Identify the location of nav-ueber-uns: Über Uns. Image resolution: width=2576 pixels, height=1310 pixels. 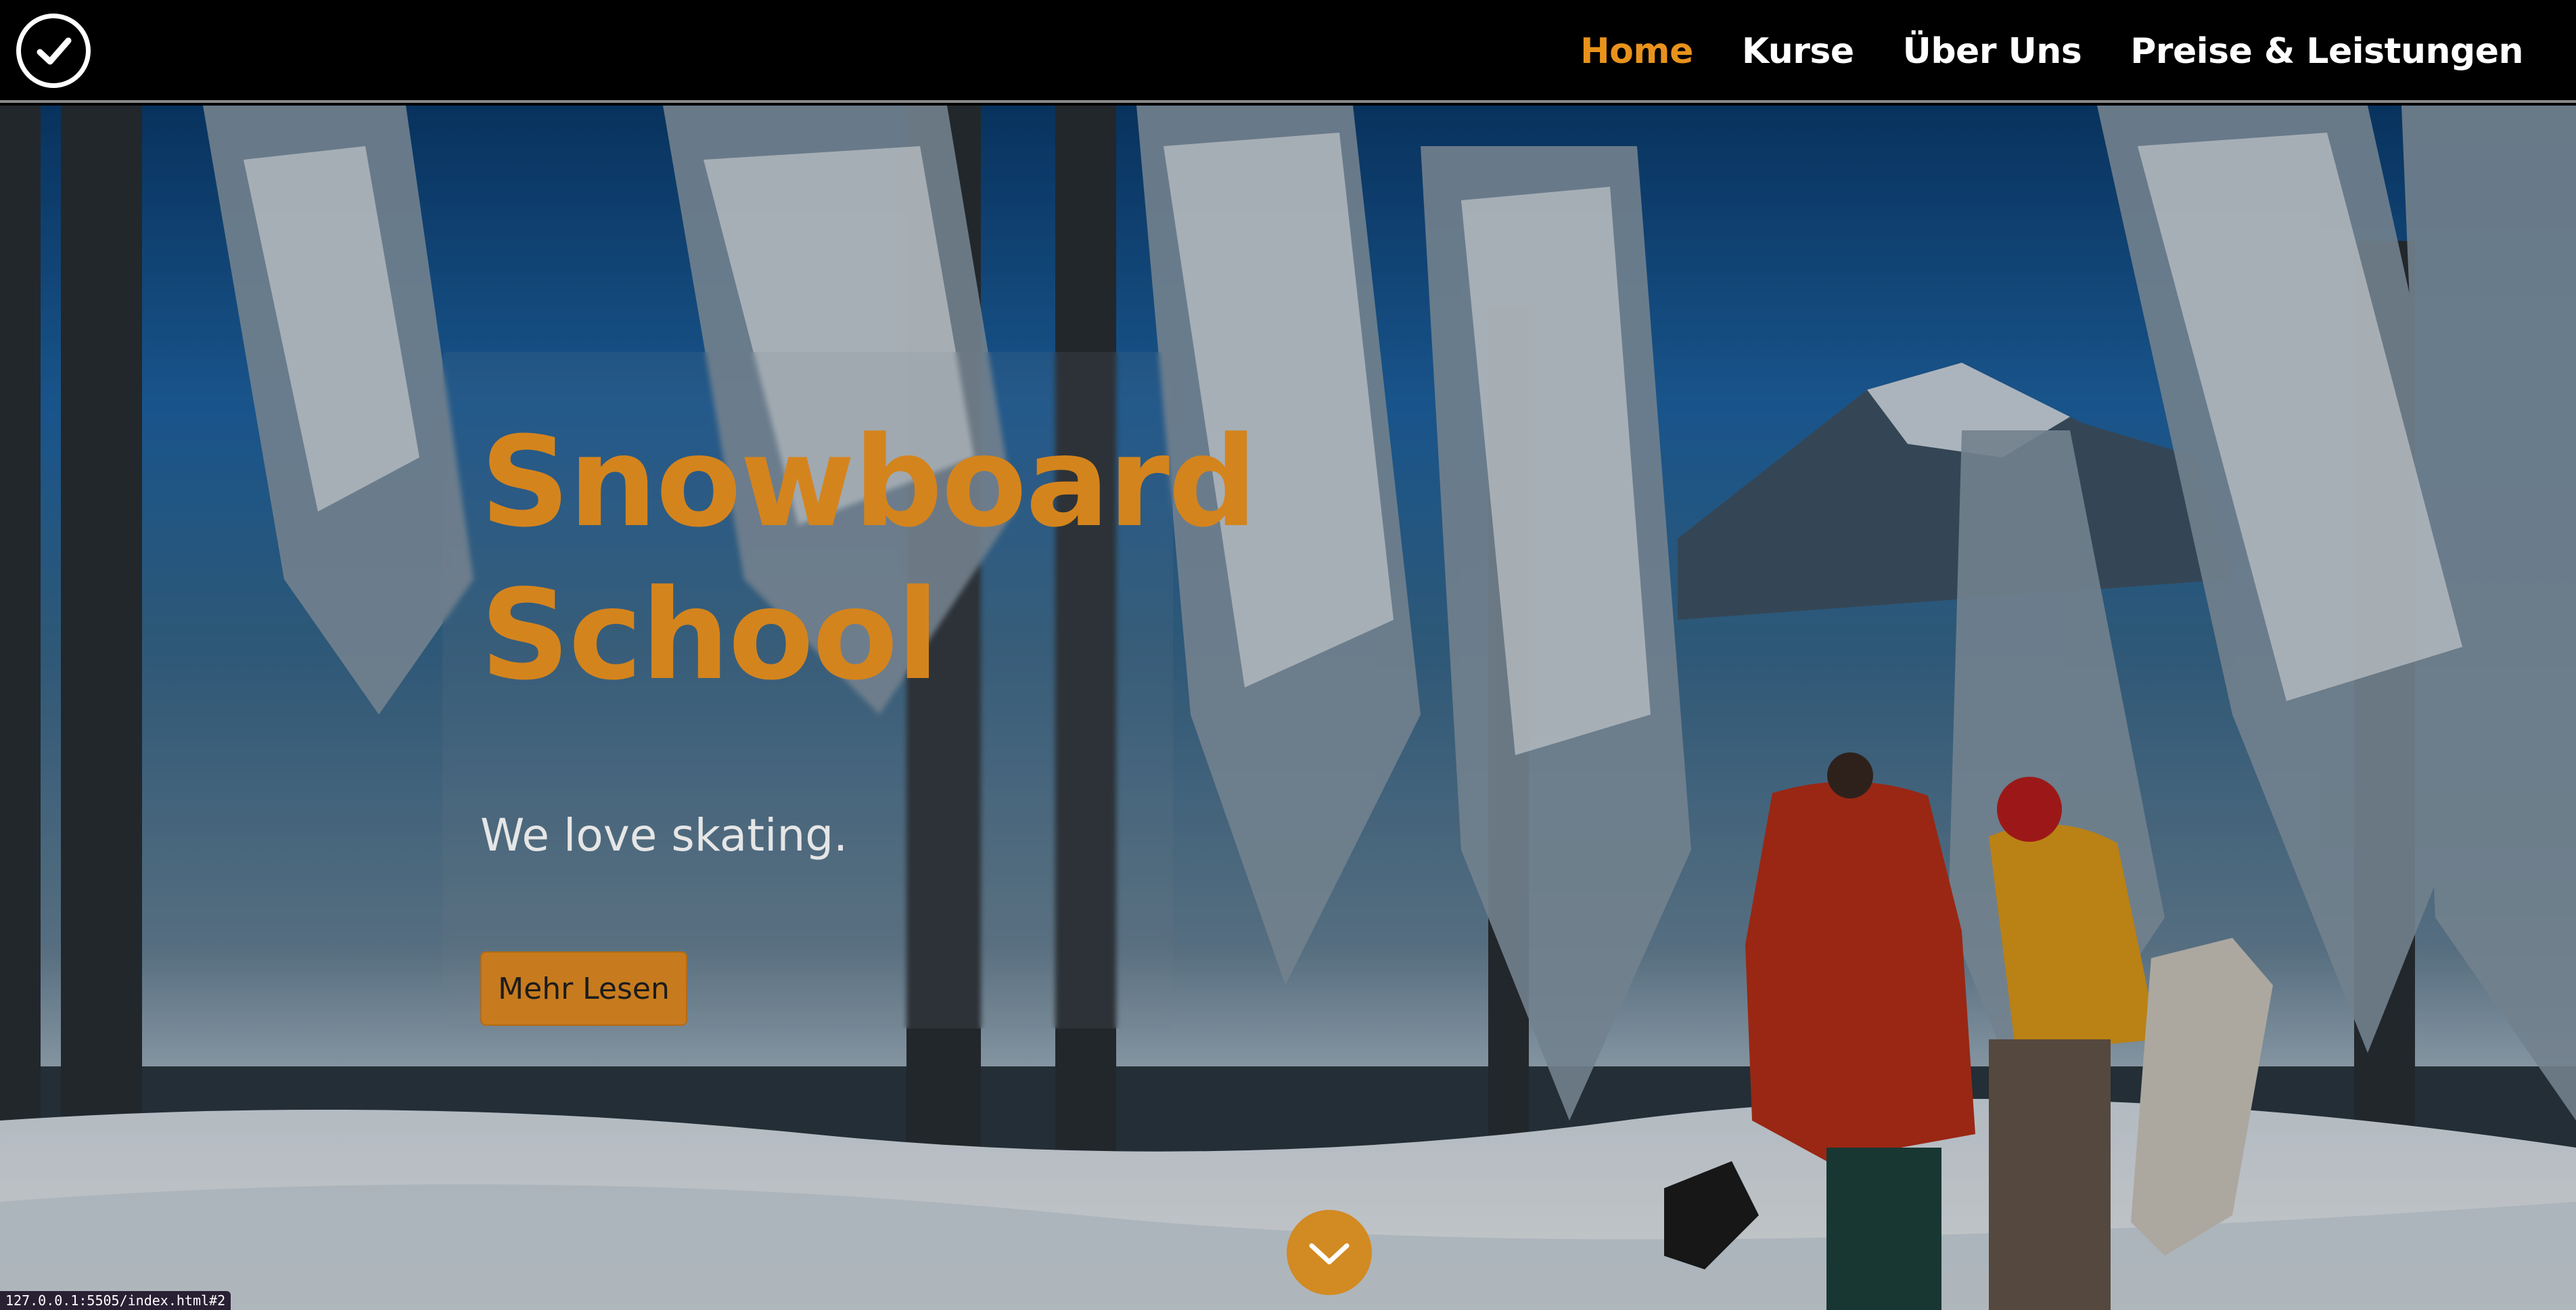
(1992, 52).